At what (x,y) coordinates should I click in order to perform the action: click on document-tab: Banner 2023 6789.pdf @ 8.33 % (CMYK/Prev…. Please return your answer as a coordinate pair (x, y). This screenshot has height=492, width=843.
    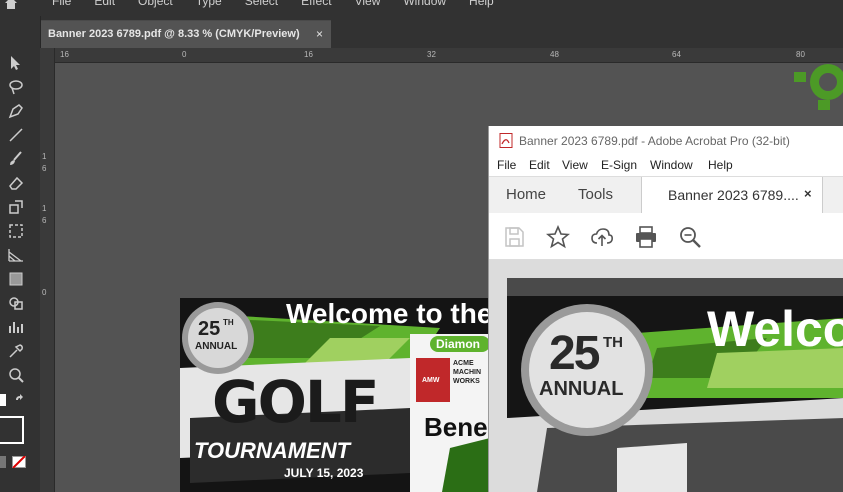
    Looking at the image, I should click on (185, 34).